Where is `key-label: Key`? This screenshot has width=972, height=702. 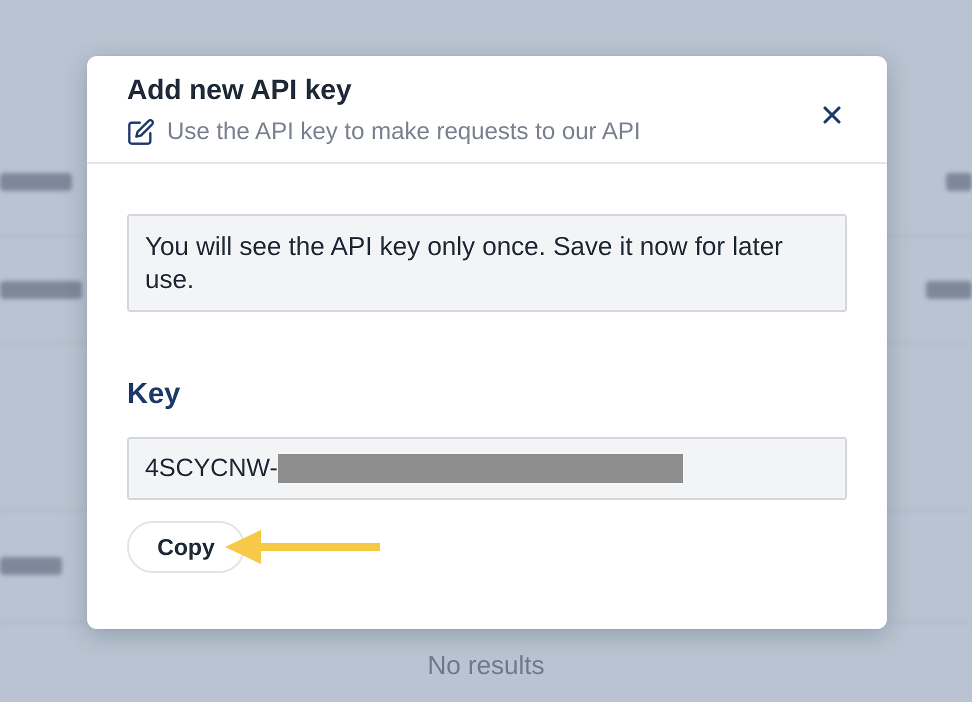 key-label: Key is located at coordinates (154, 394).